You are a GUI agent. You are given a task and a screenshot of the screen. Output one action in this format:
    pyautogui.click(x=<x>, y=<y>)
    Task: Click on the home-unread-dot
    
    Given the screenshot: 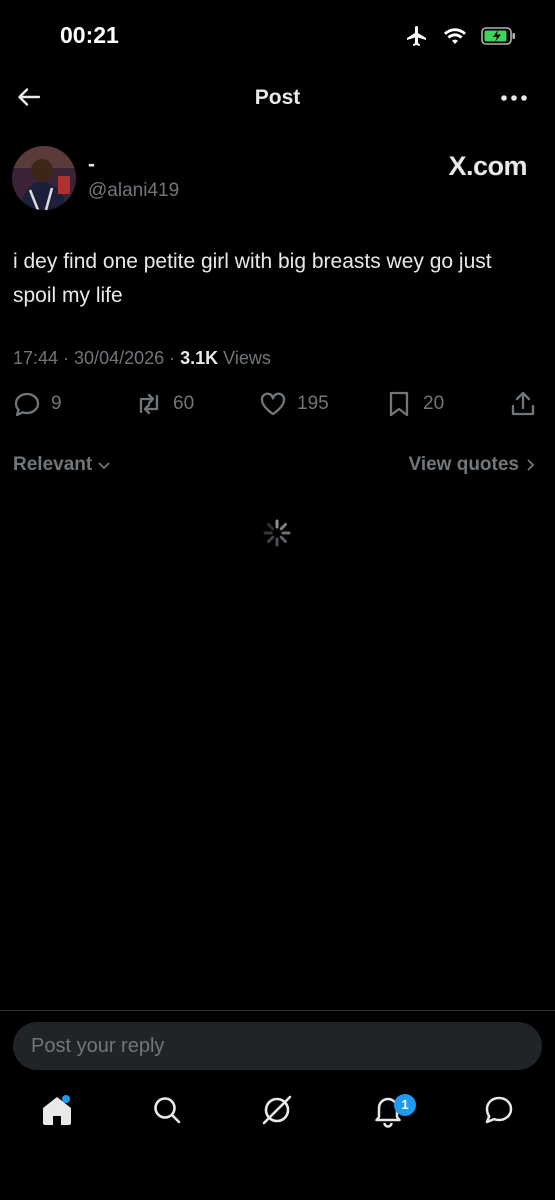 What is the action you would take?
    pyautogui.click(x=66, y=1099)
    